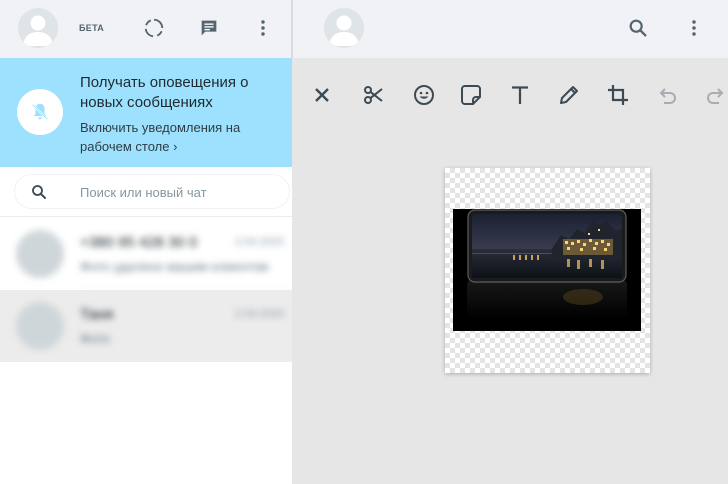 Image resolution: width=728 pixels, height=484 pixels. What do you see at coordinates (471, 95) in the screenshot?
I see `sticker-icon` at bounding box center [471, 95].